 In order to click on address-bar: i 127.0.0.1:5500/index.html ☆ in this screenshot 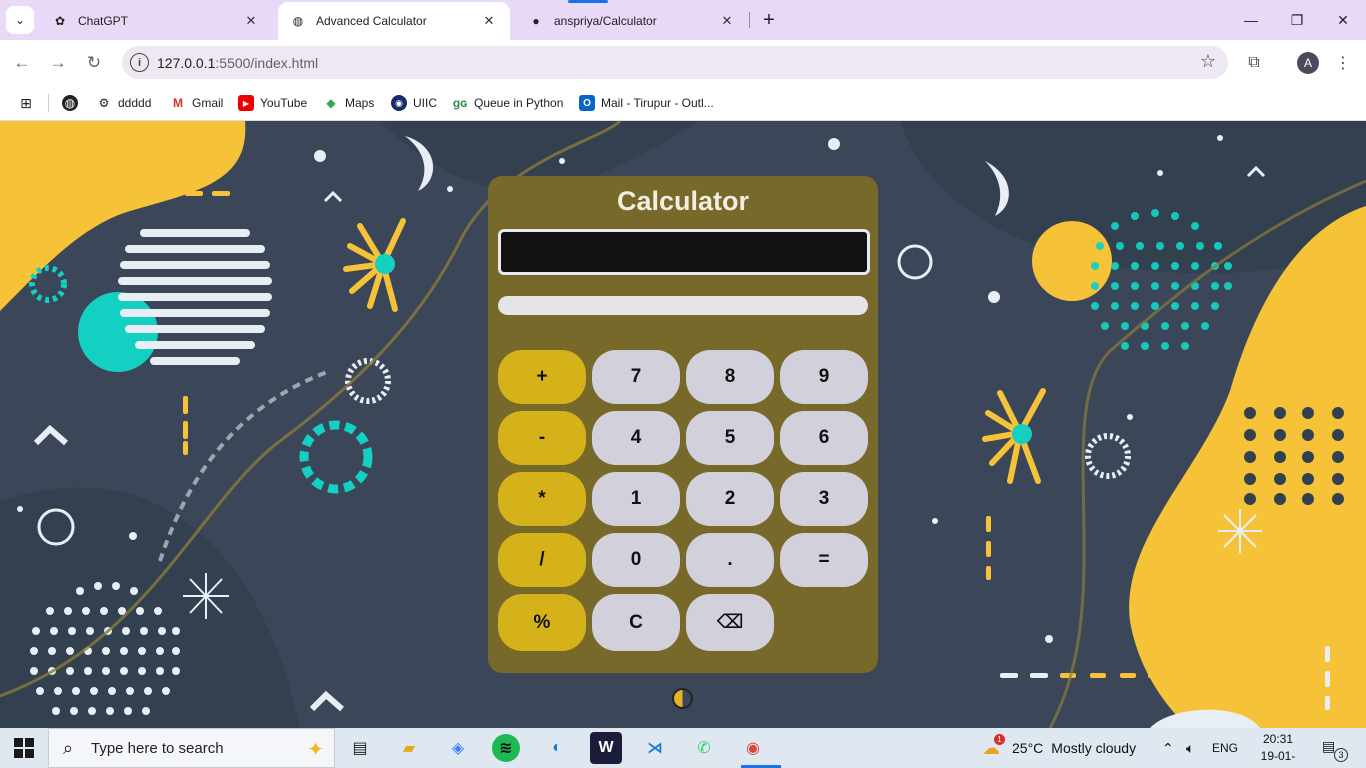, I will do `click(675, 62)`.